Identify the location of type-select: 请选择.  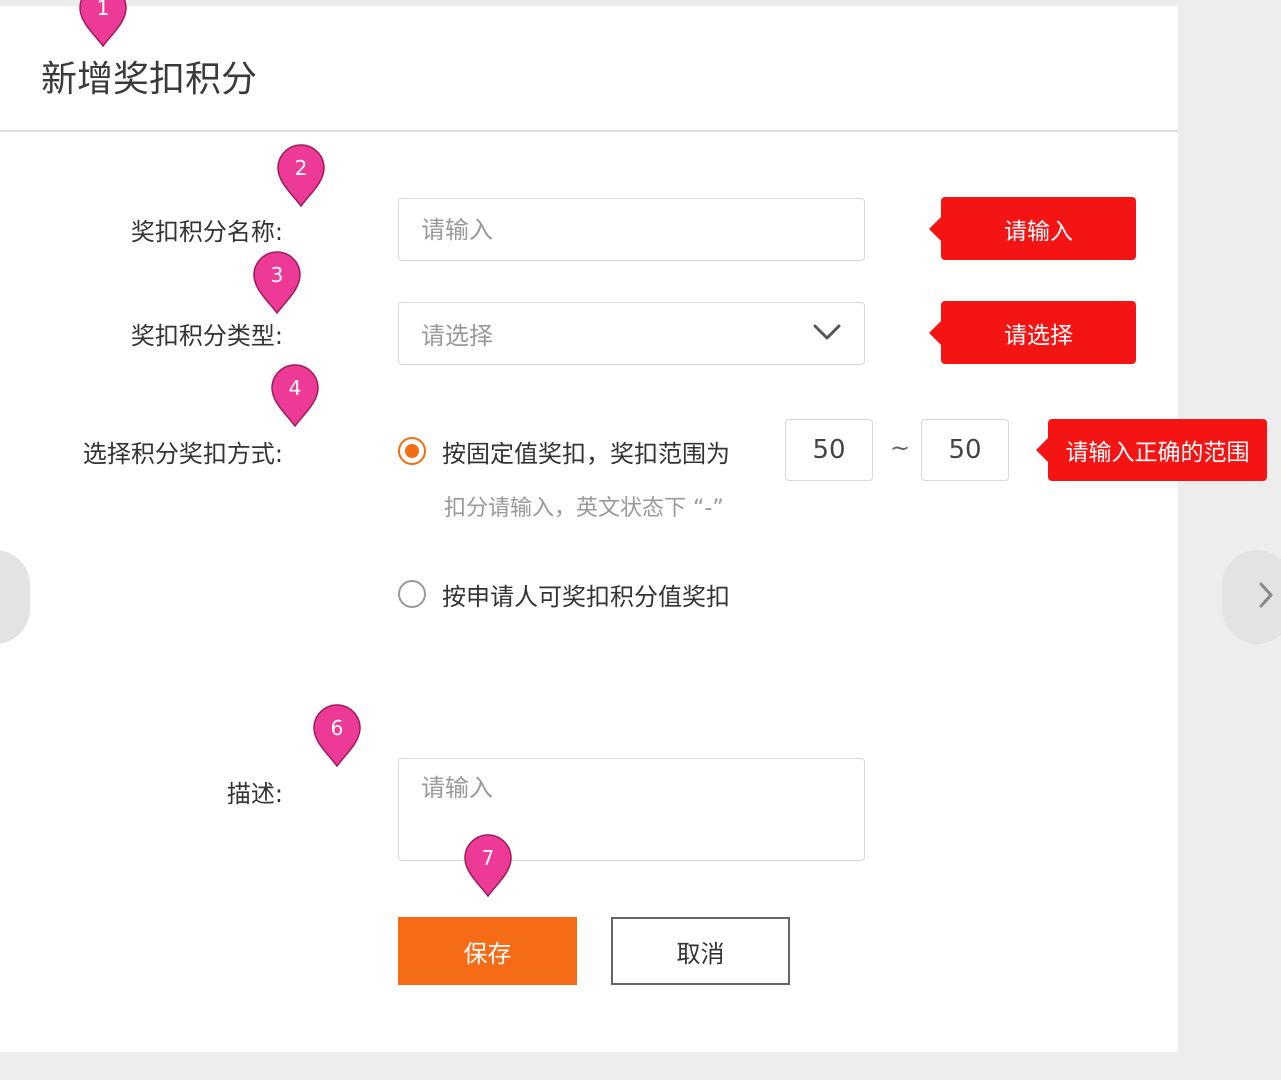
(631, 333).